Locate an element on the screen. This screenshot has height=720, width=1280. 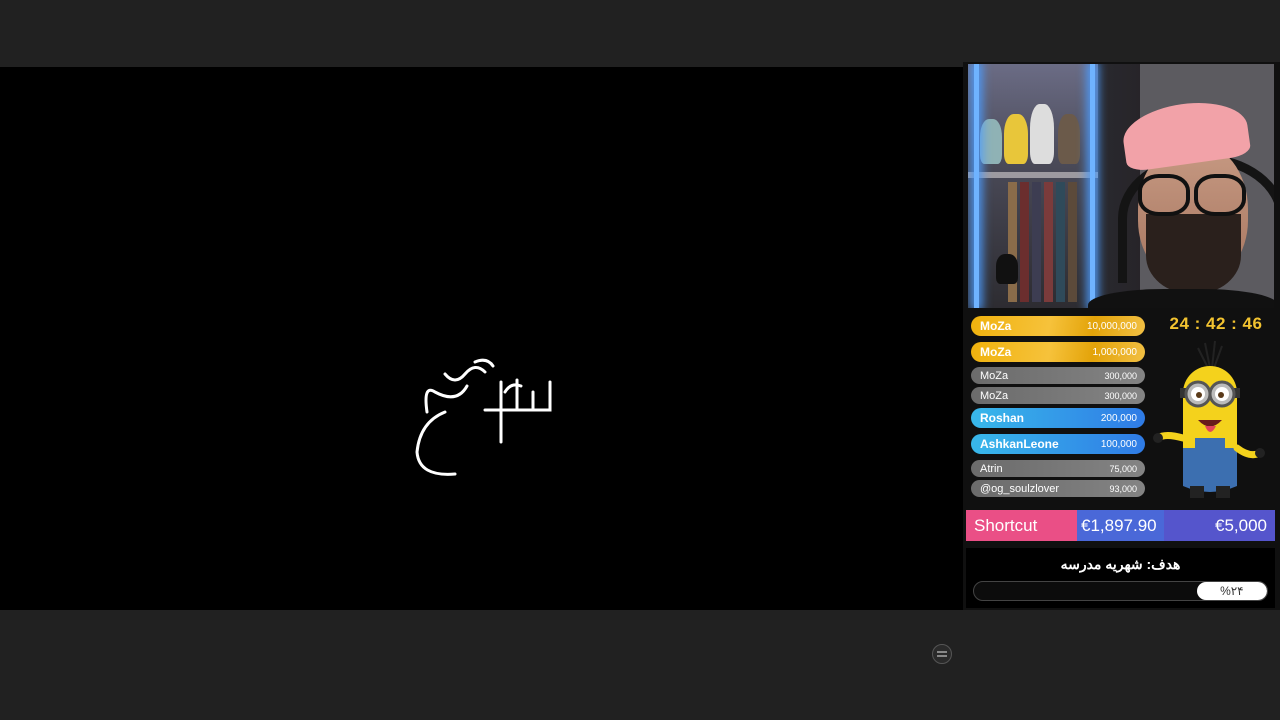
donor-name: Roshan is located at coordinates (1002, 418).